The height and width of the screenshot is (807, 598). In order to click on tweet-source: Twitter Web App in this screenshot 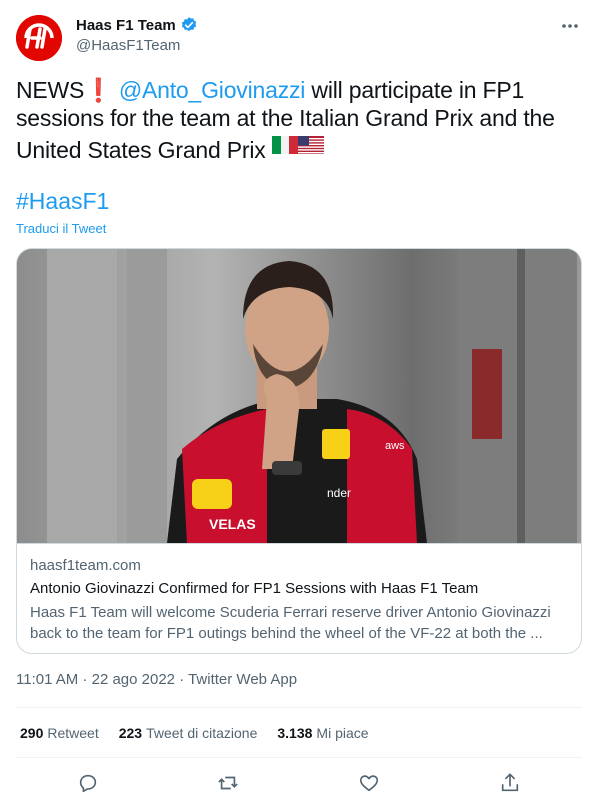, I will do `click(242, 679)`.